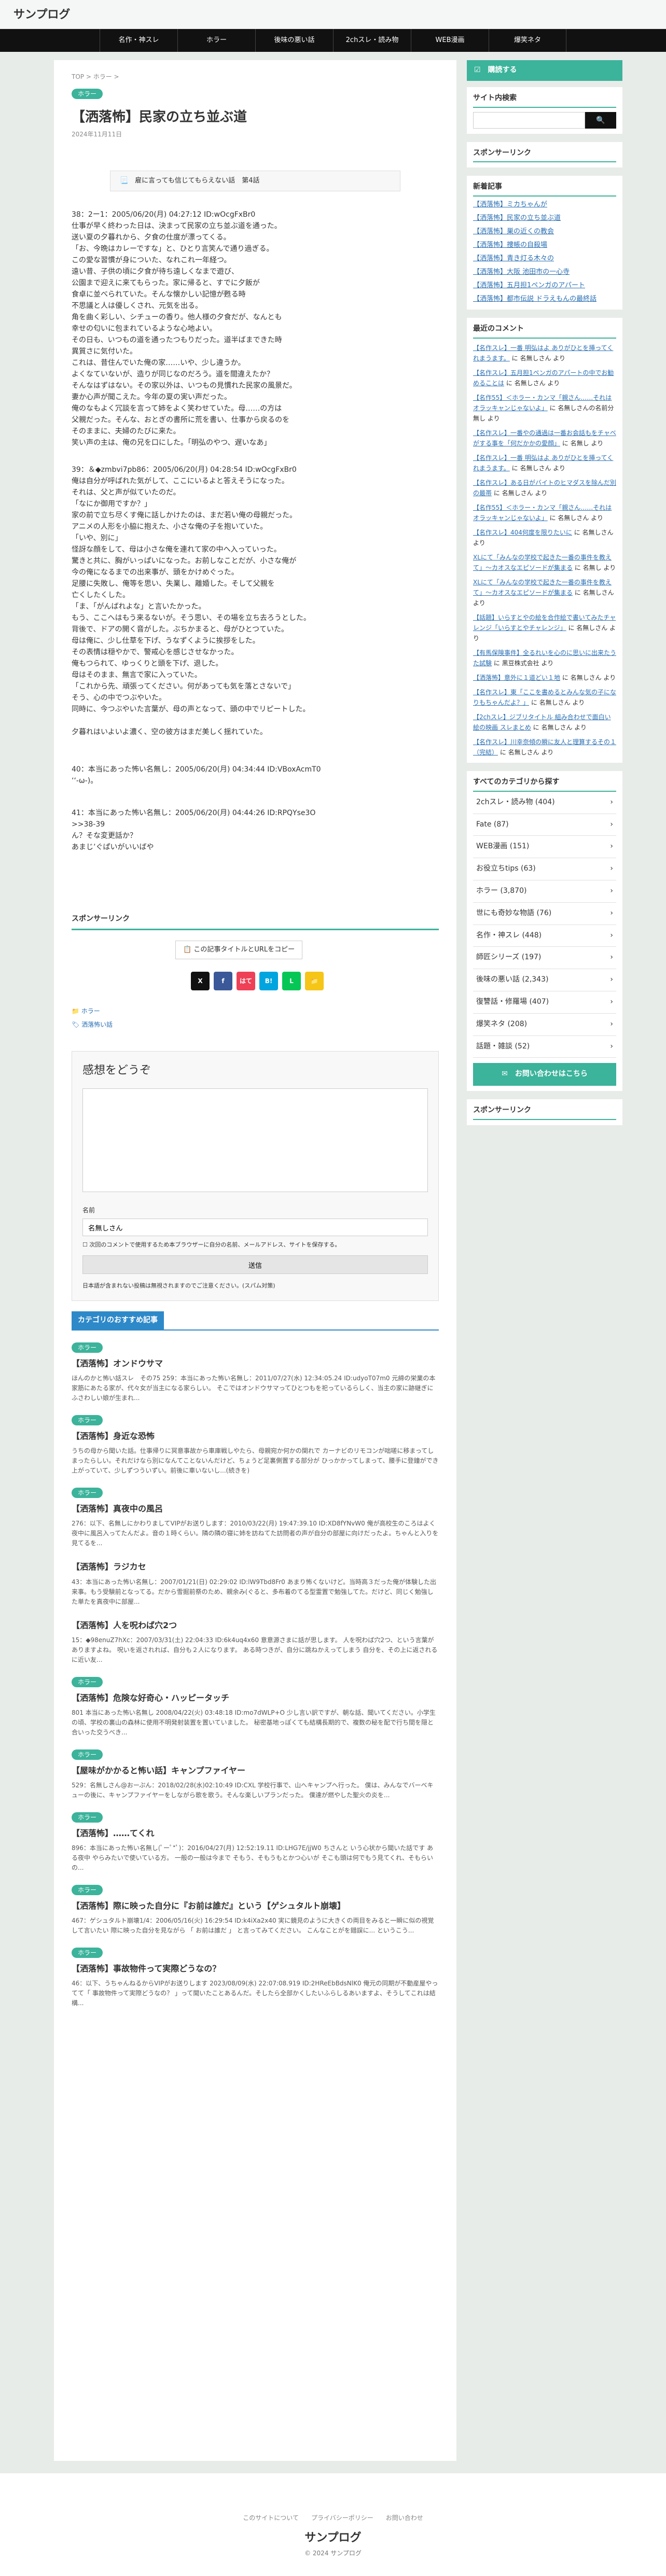  I want to click on search-title: サイト内検索, so click(545, 100).